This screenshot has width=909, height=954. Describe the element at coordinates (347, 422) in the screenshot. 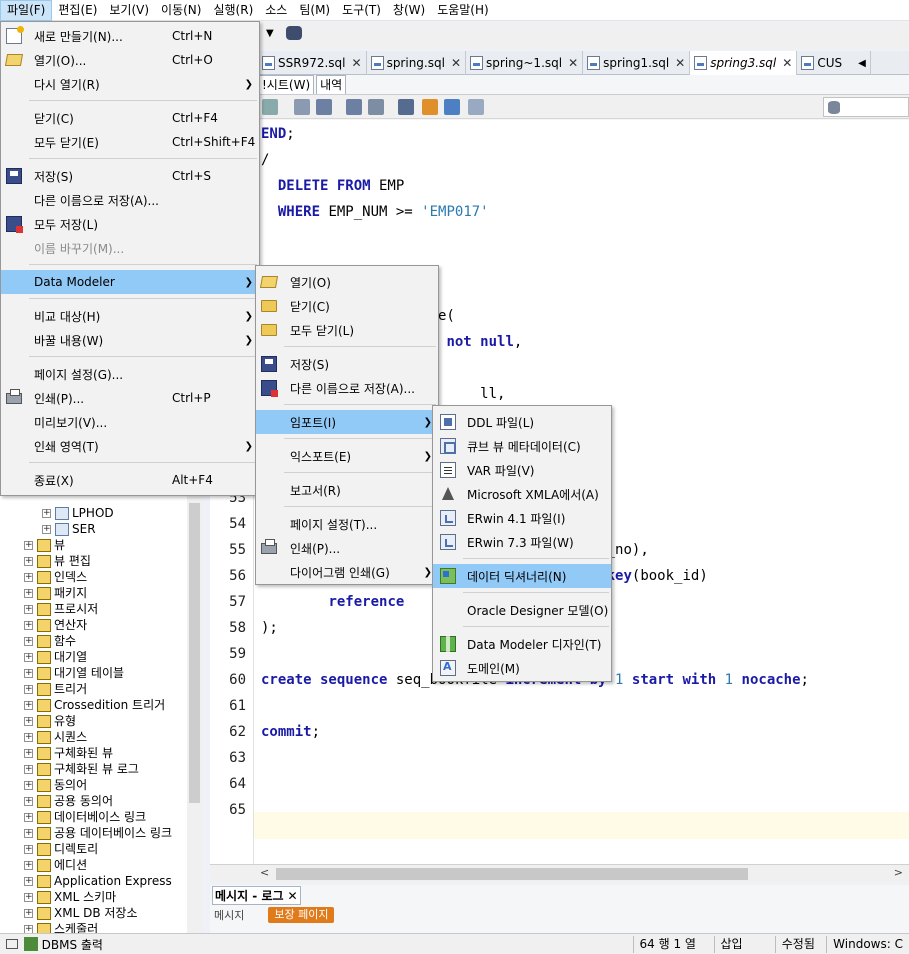

I see `menu-item-임포트: 임포트(I) ❯` at that location.